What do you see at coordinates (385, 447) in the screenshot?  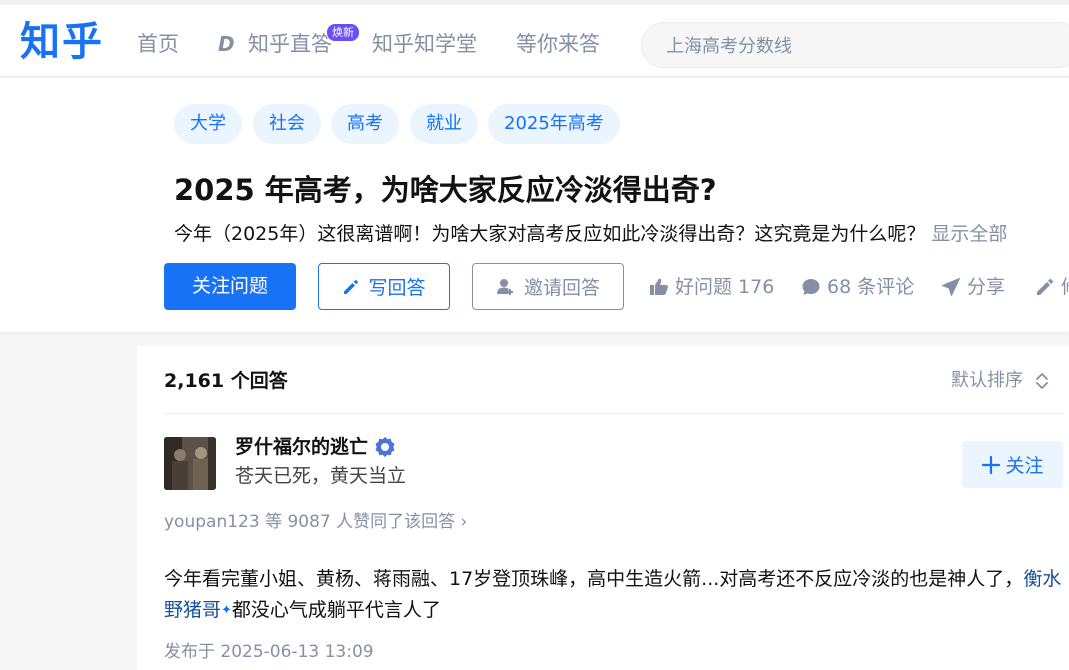 I see `verified-badge-icon` at bounding box center [385, 447].